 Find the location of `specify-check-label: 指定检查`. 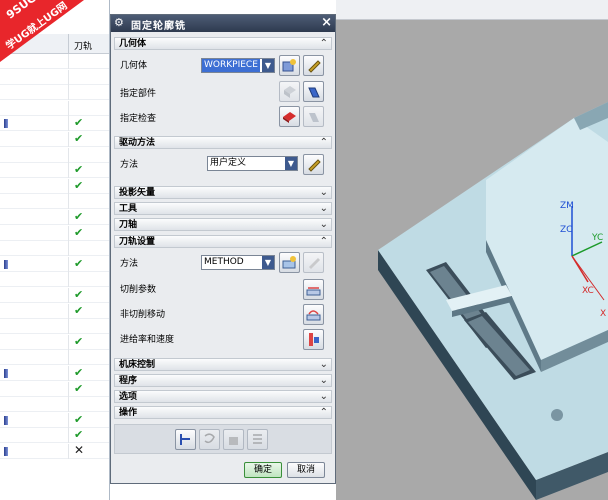

specify-check-label: 指定检查 is located at coordinates (138, 119).